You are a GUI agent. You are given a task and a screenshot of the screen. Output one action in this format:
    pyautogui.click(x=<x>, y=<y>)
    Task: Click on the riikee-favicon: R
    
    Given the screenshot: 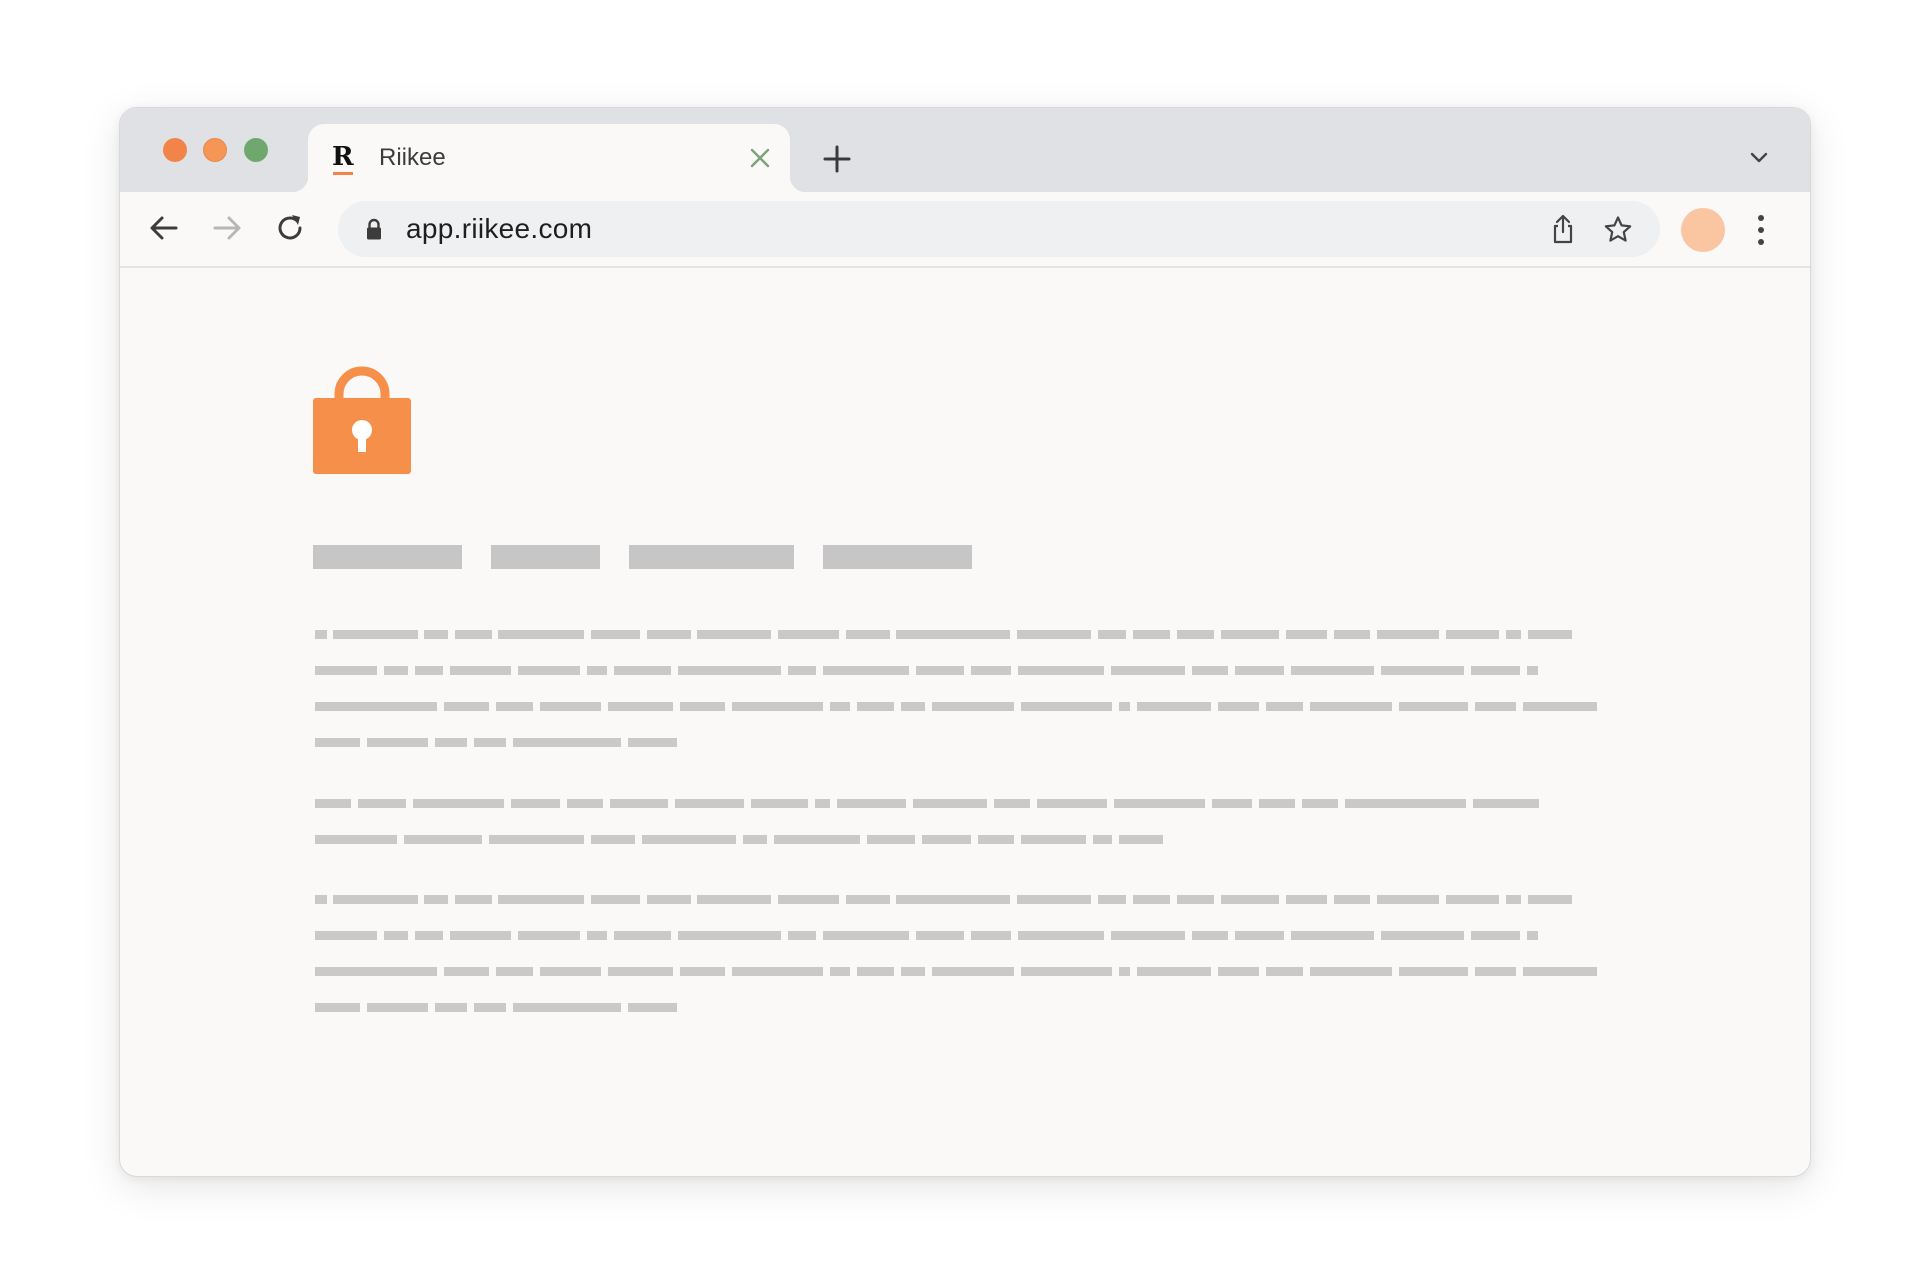 What is the action you would take?
    pyautogui.click(x=346, y=158)
    